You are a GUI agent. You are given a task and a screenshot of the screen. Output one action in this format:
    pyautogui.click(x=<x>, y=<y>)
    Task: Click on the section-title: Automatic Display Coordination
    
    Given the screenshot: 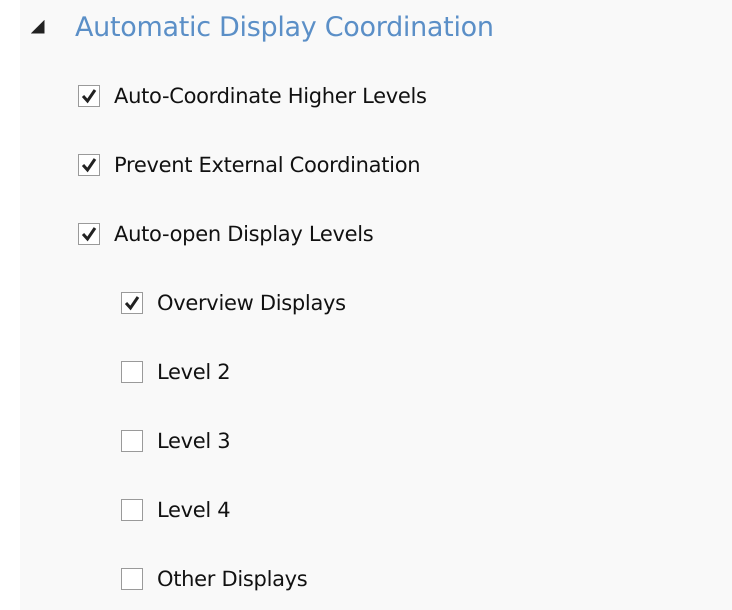 What is the action you would take?
    pyautogui.click(x=284, y=27)
    